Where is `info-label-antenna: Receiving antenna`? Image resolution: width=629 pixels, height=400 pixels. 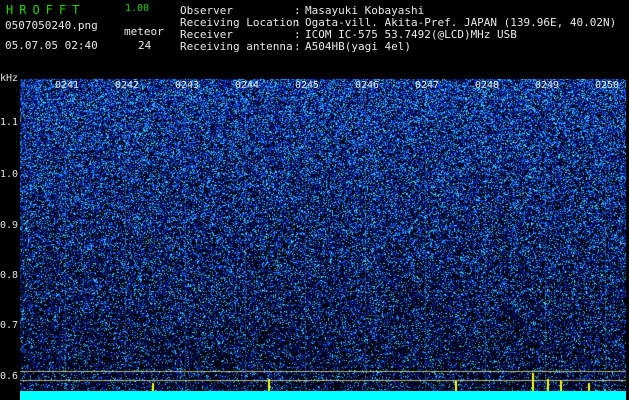
info-label-antenna: Receiving antenna is located at coordinates (236, 46).